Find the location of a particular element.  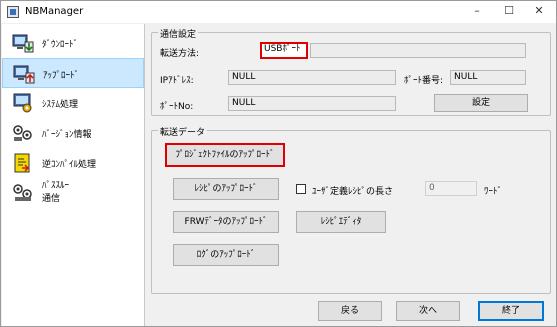

sidebar-item-download: ﾀﾞｳﾝﾛｰﾄﾞ is located at coordinates (73, 43).